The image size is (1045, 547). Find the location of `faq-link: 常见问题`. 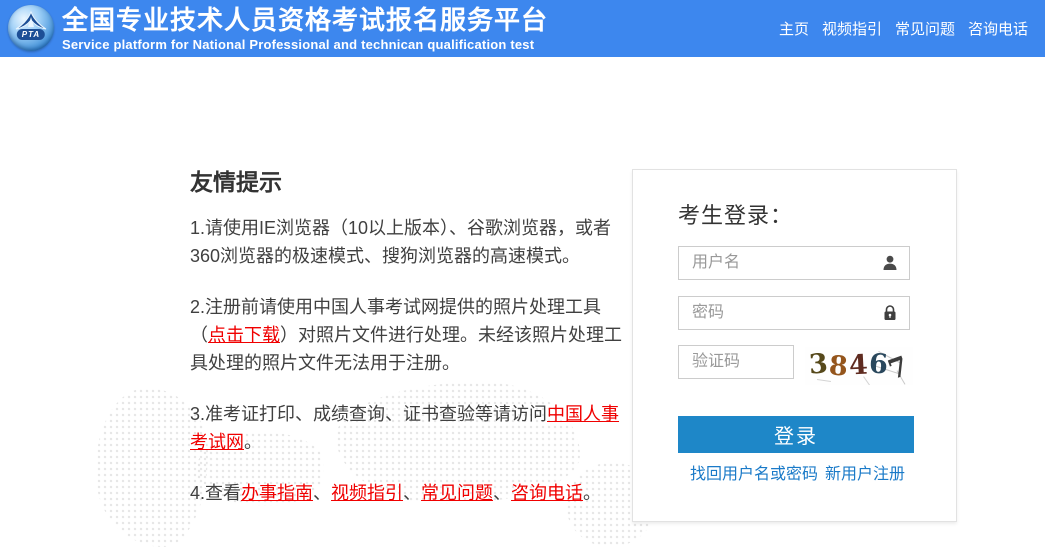

faq-link: 常见问题 is located at coordinates (457, 493).